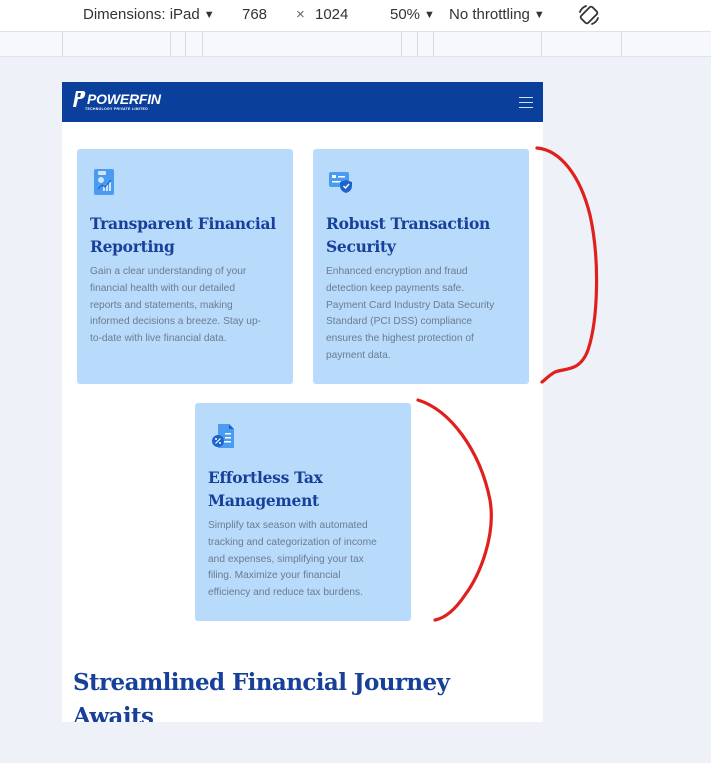 The height and width of the screenshot is (763, 711). Describe the element at coordinates (355, 44) in the screenshot. I see `media-query-ruler` at that location.